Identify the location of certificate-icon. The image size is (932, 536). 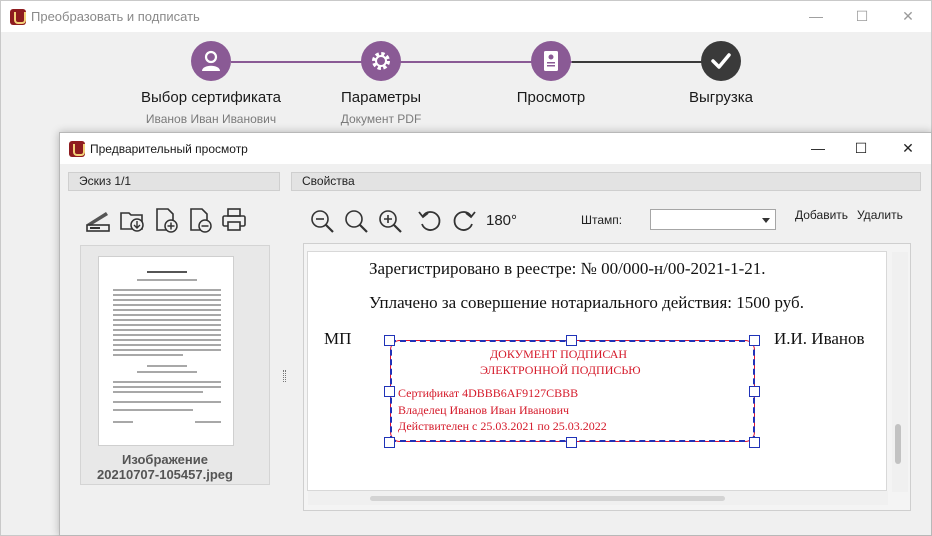
(551, 61).